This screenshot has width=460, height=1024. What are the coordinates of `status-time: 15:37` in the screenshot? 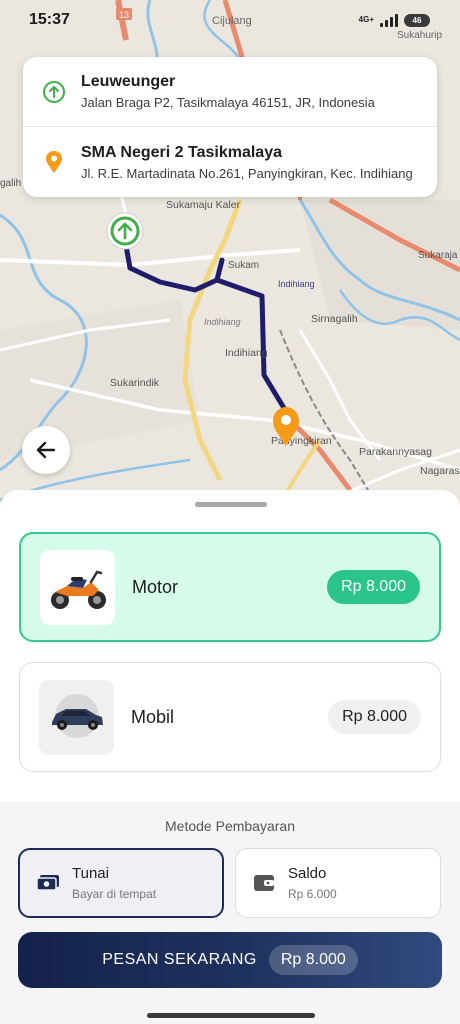 It's located at (49, 19).